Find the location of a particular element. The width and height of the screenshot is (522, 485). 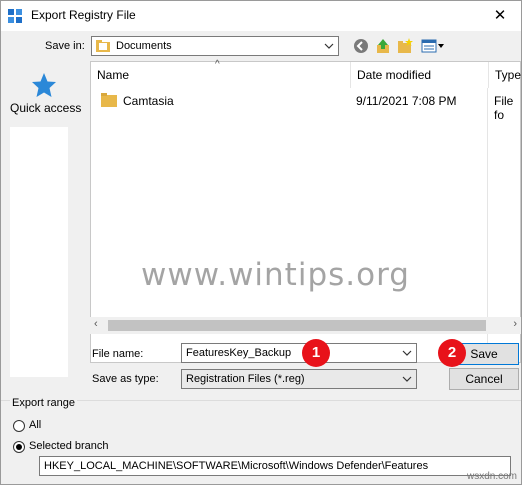

file-type-cell: File fo is located at coordinates (504, 108).